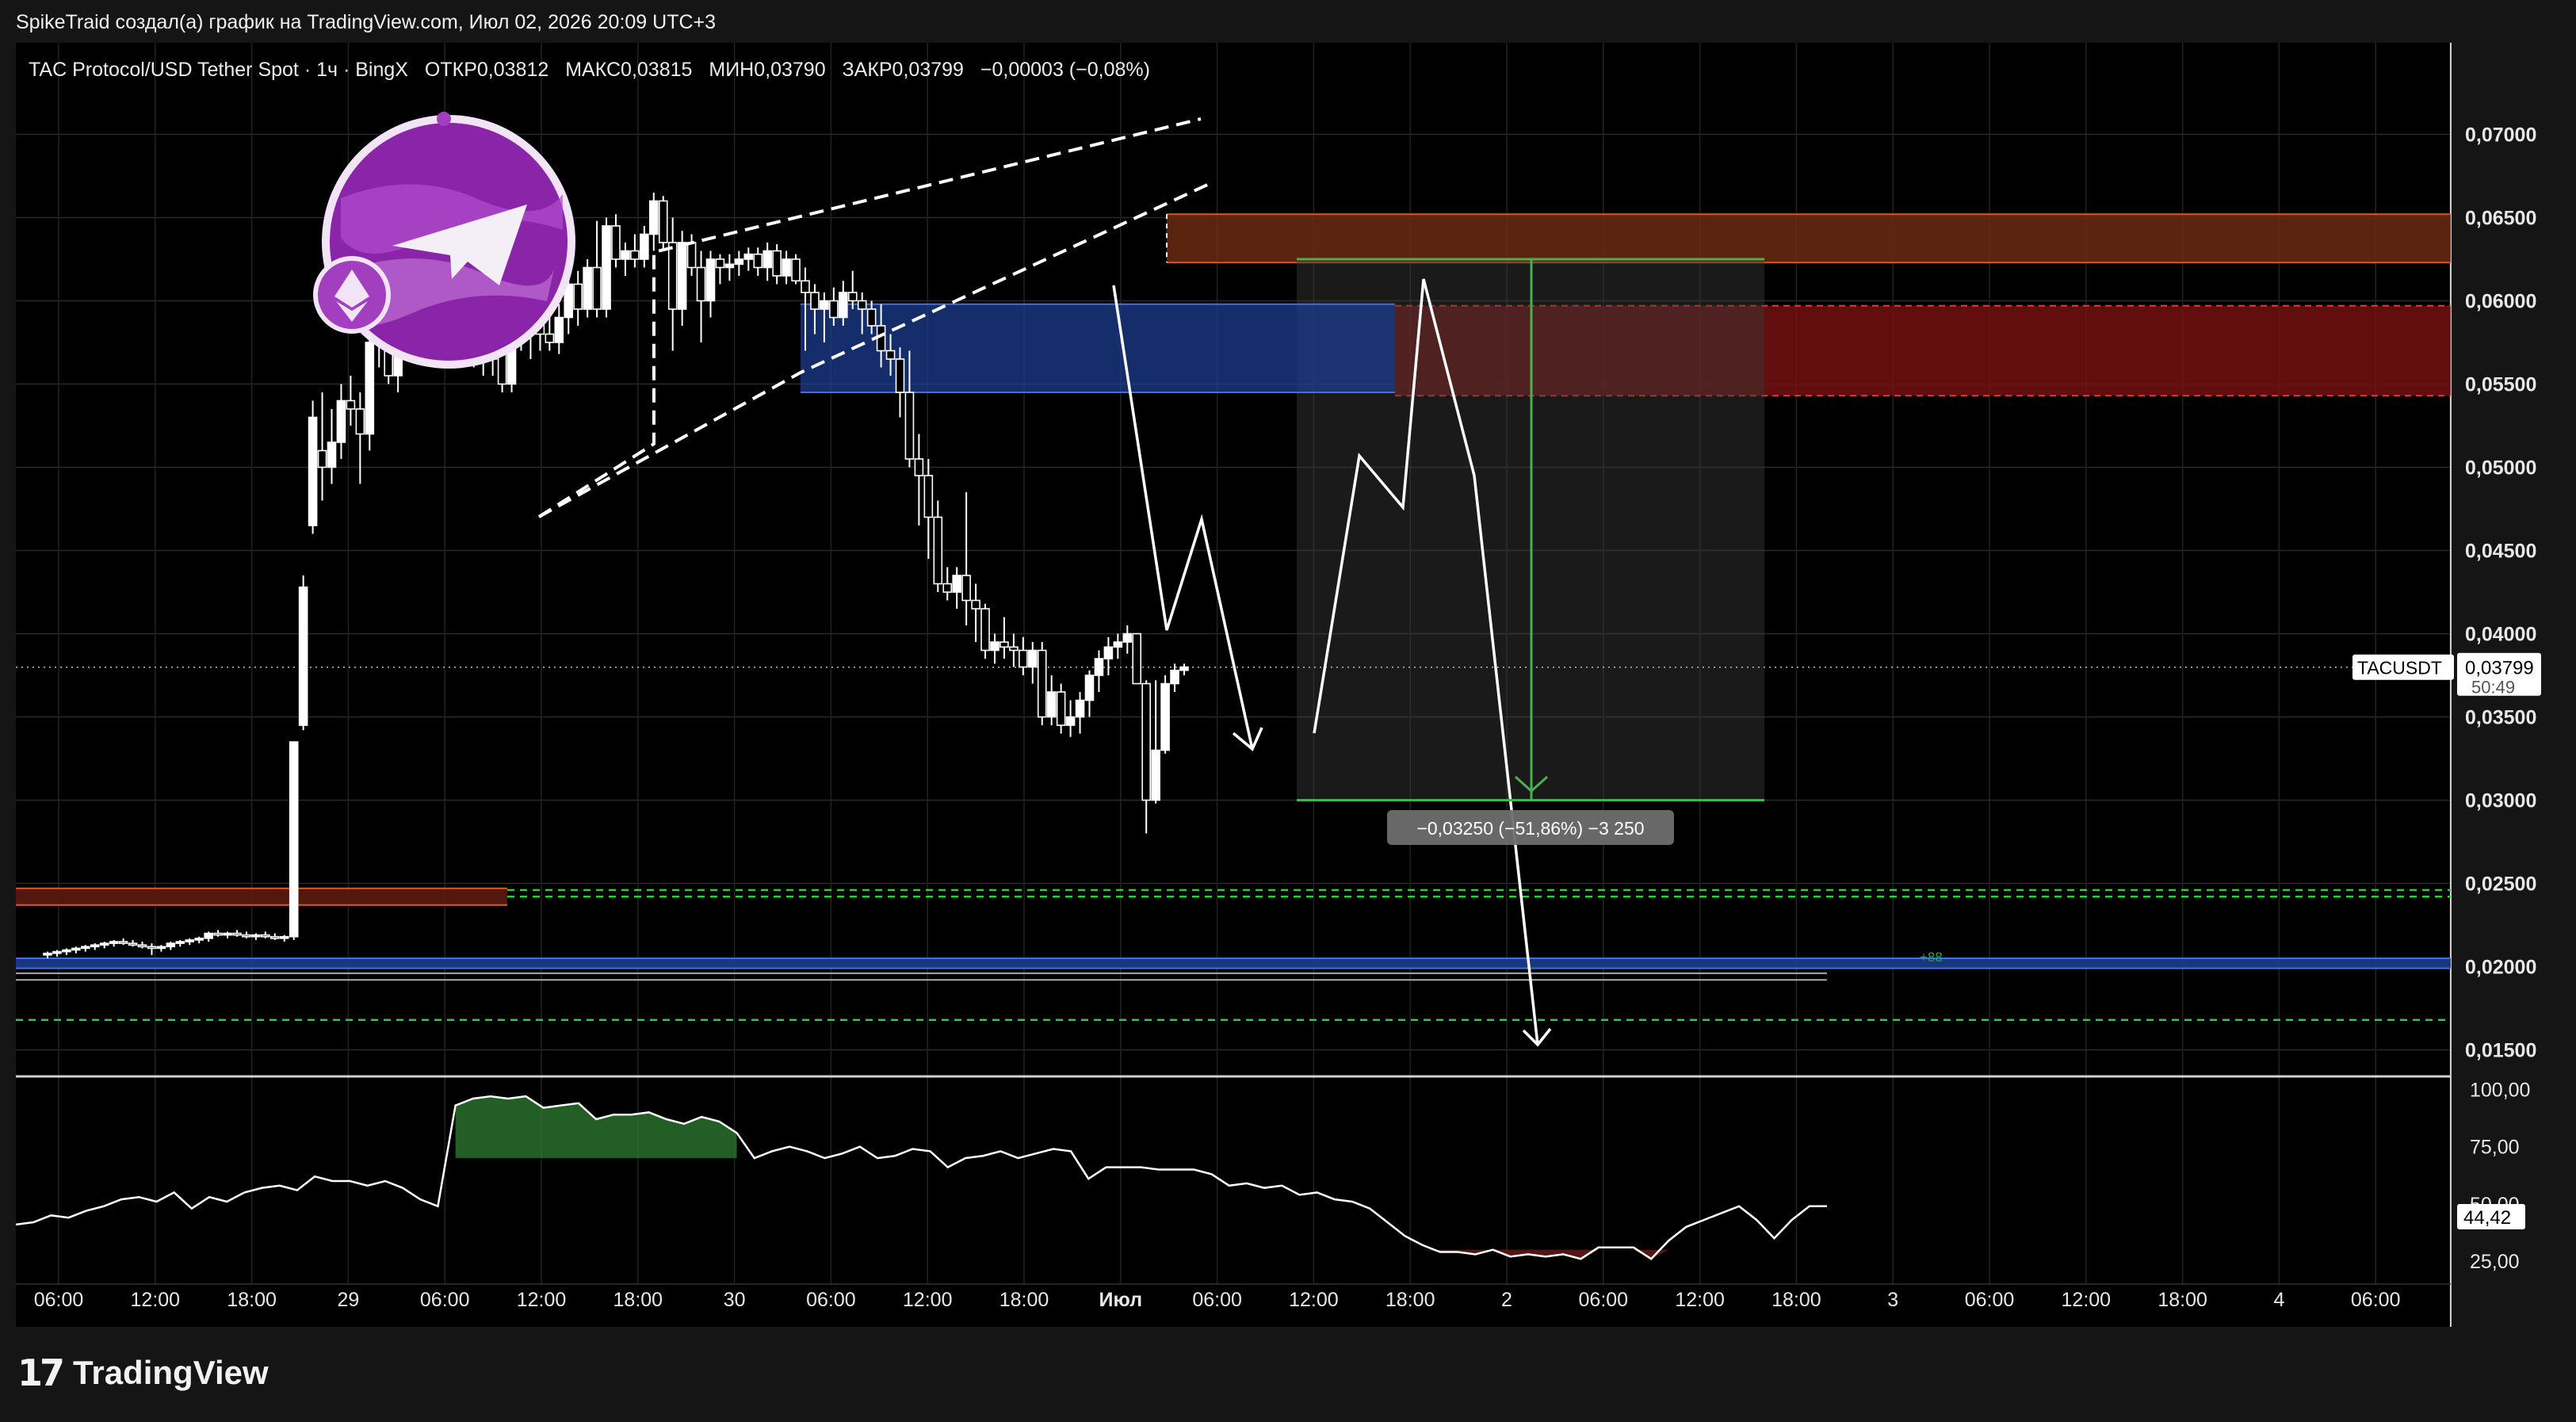  What do you see at coordinates (2487, 1218) in the screenshot?
I see `osc-value: 44,42` at bounding box center [2487, 1218].